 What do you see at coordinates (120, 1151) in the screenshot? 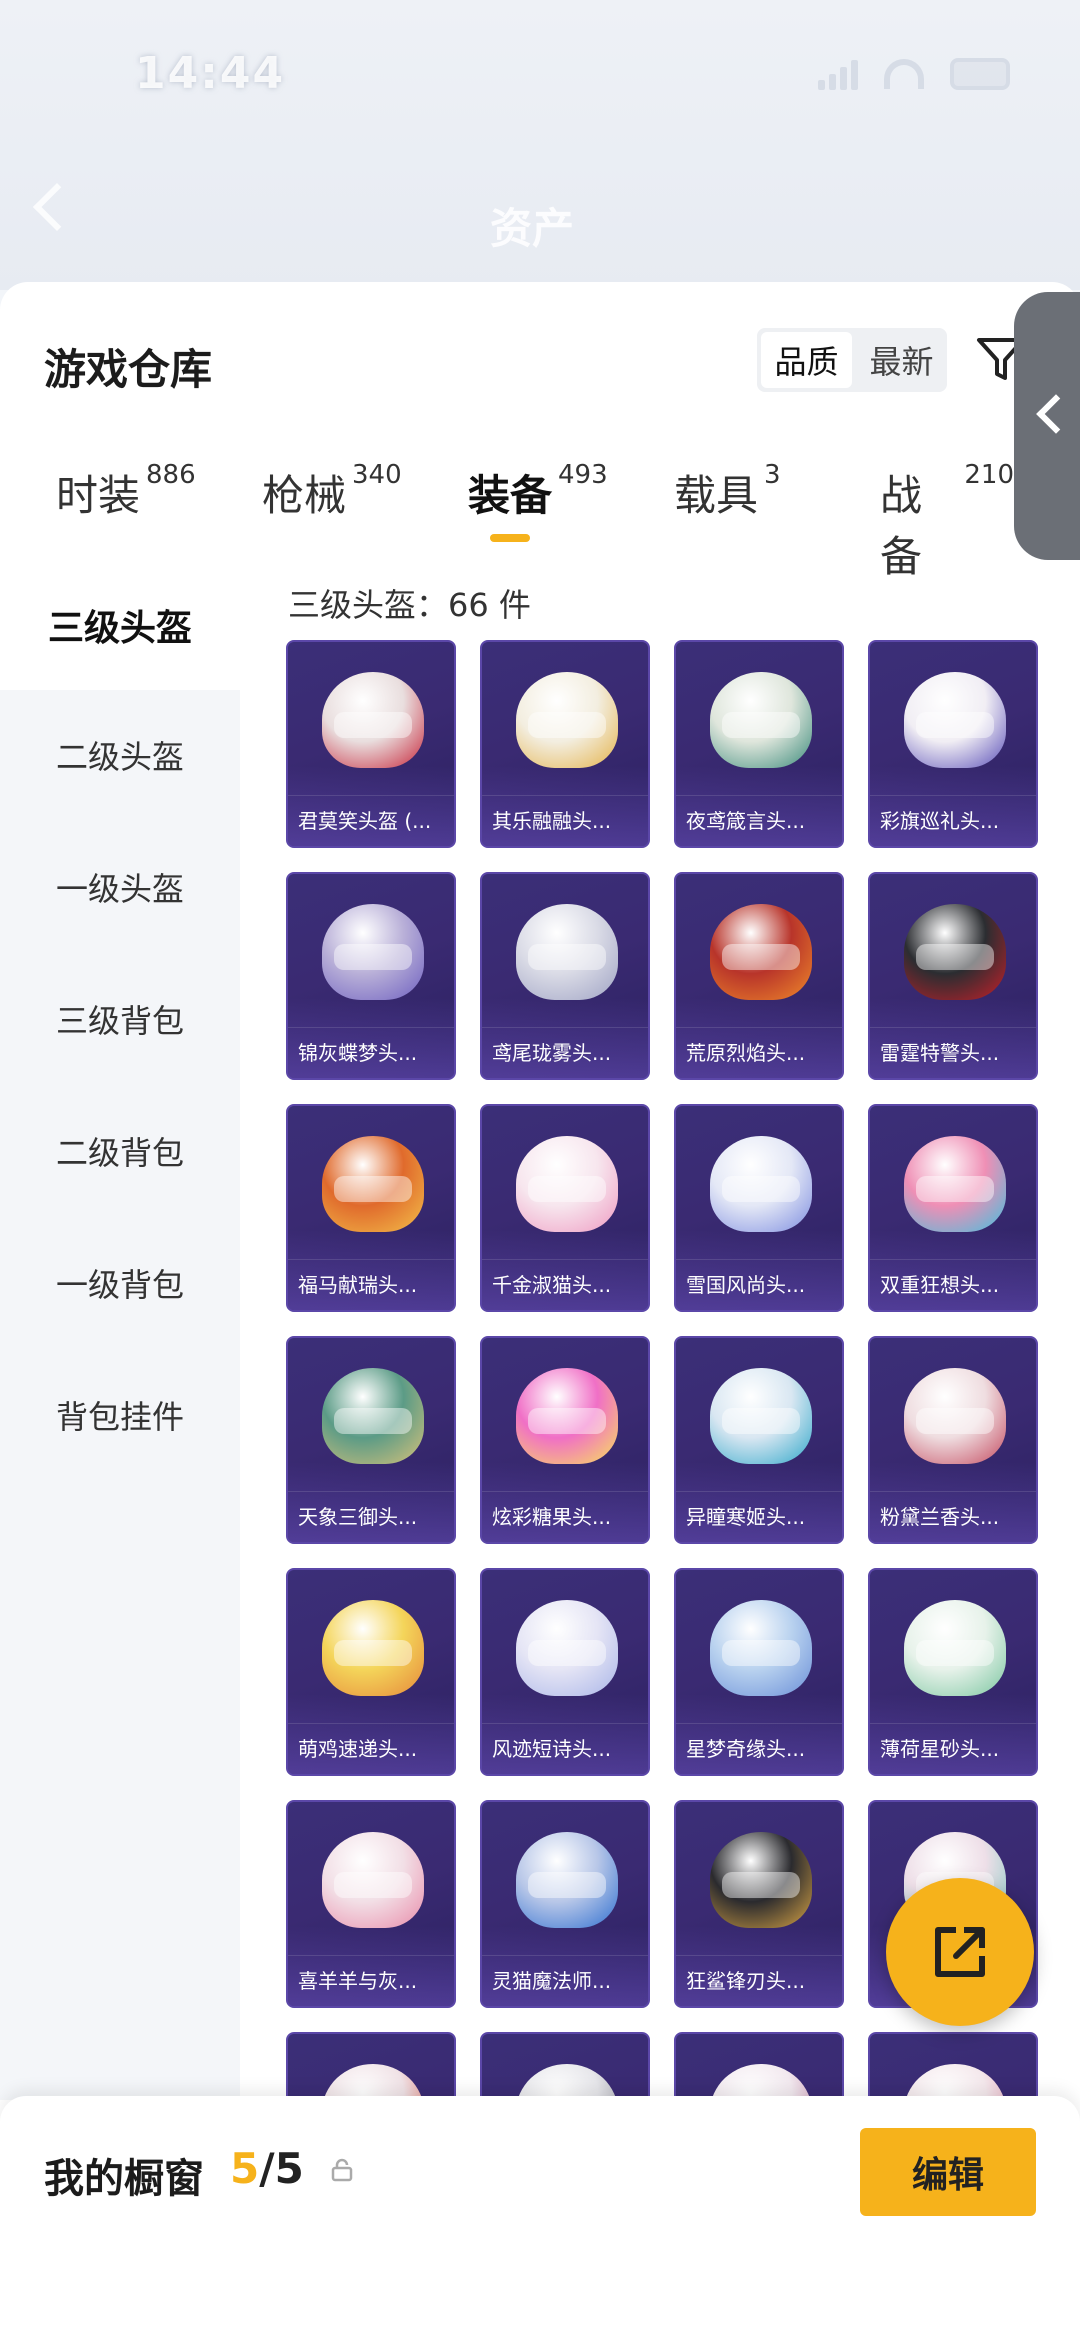
I see `sidebar-item-level2-backpack: 二级背包` at bounding box center [120, 1151].